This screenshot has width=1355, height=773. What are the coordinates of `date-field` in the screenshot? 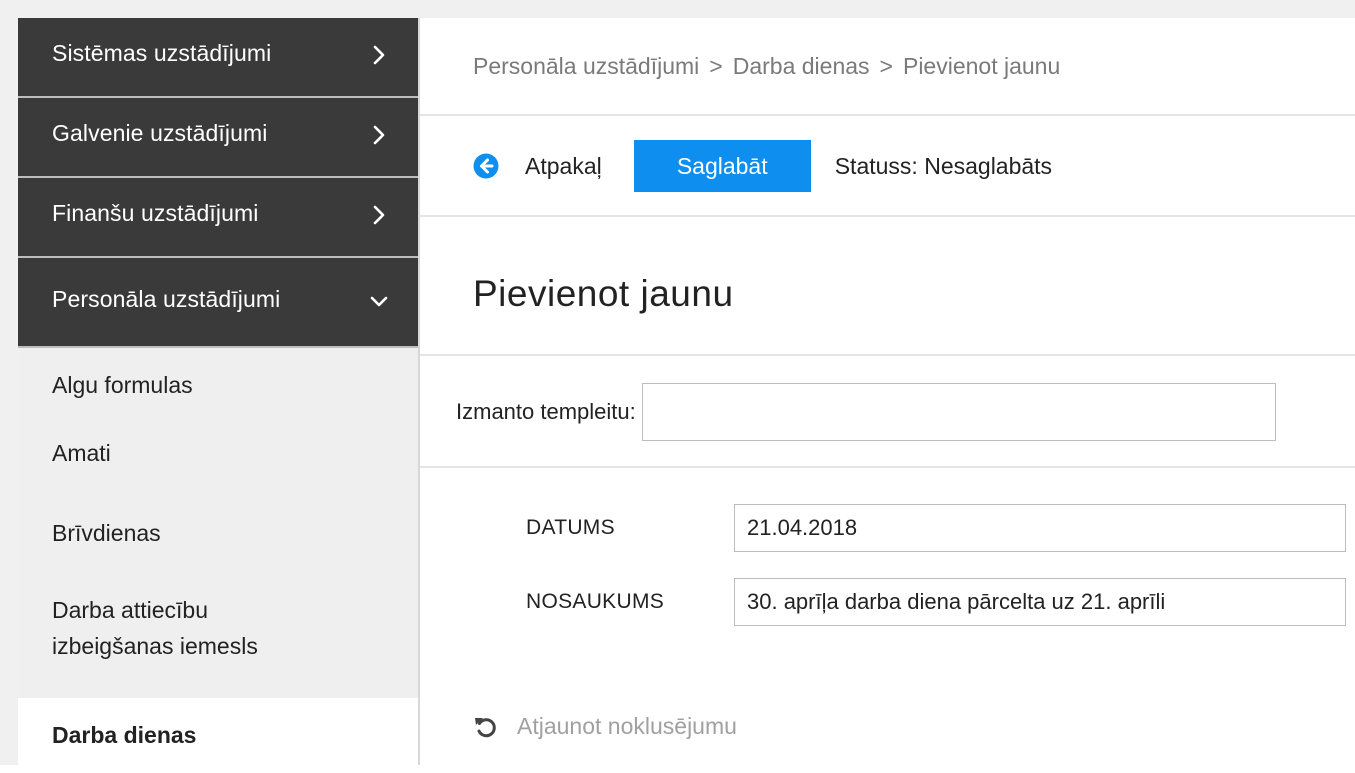 It's located at (1040, 528).